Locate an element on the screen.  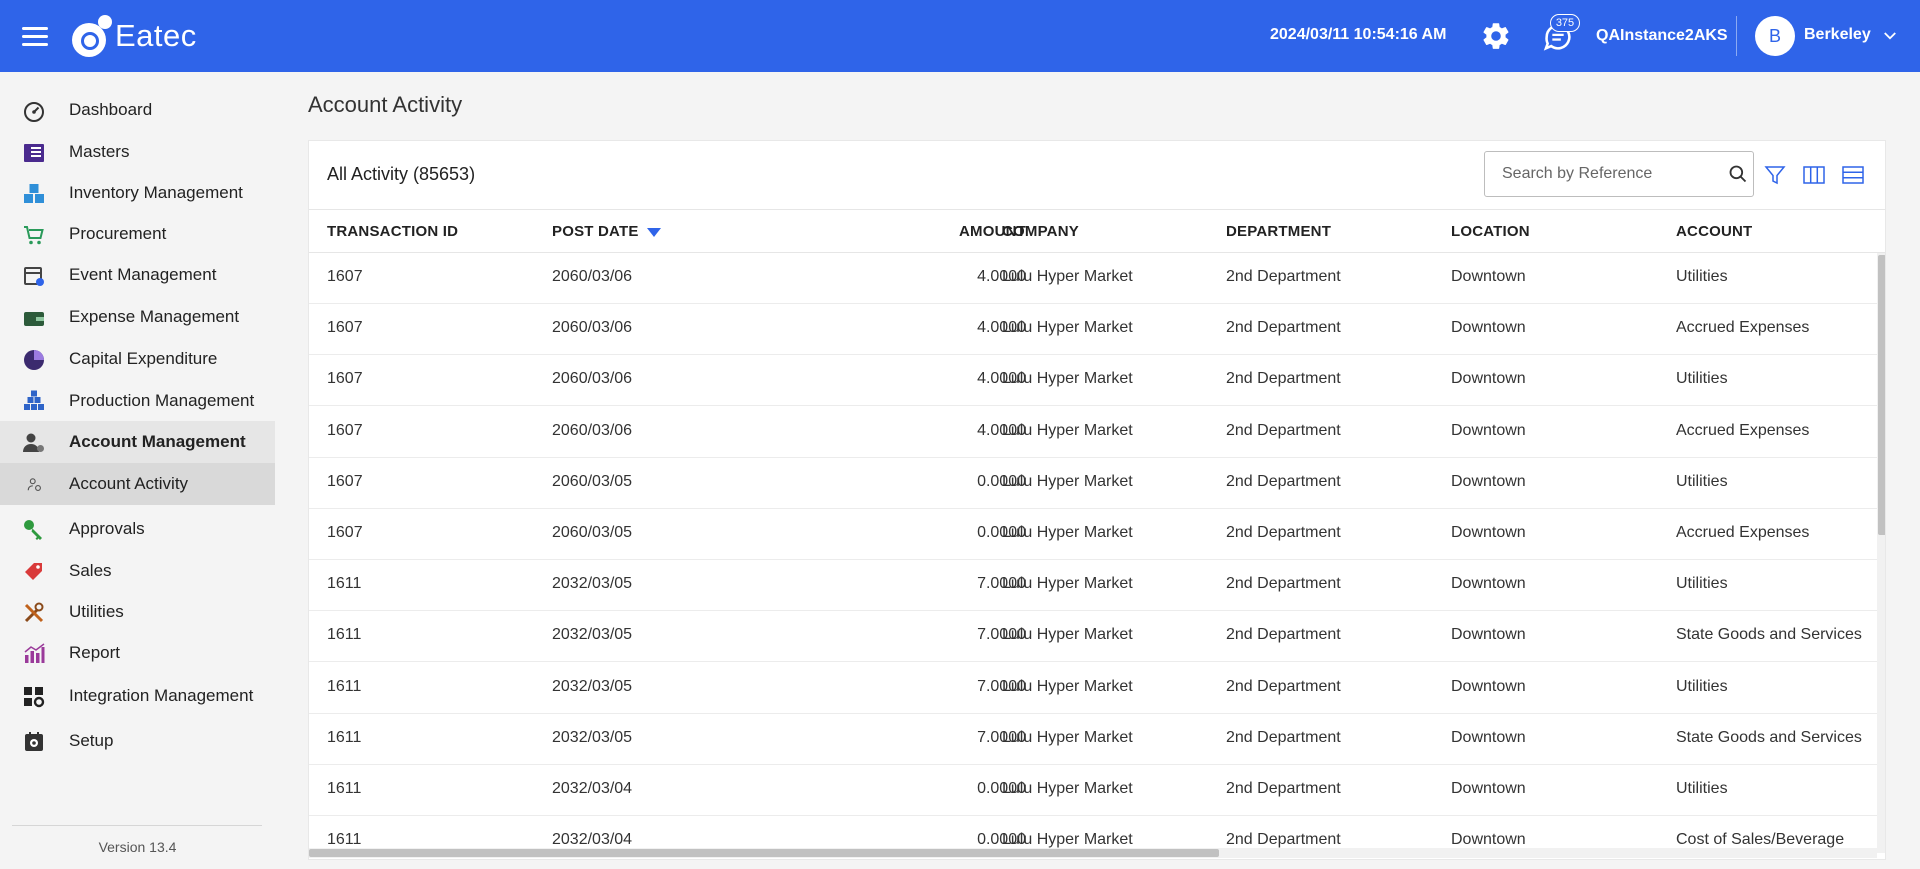
sidebar-item-label: Expense Management is located at coordinates (154, 316).